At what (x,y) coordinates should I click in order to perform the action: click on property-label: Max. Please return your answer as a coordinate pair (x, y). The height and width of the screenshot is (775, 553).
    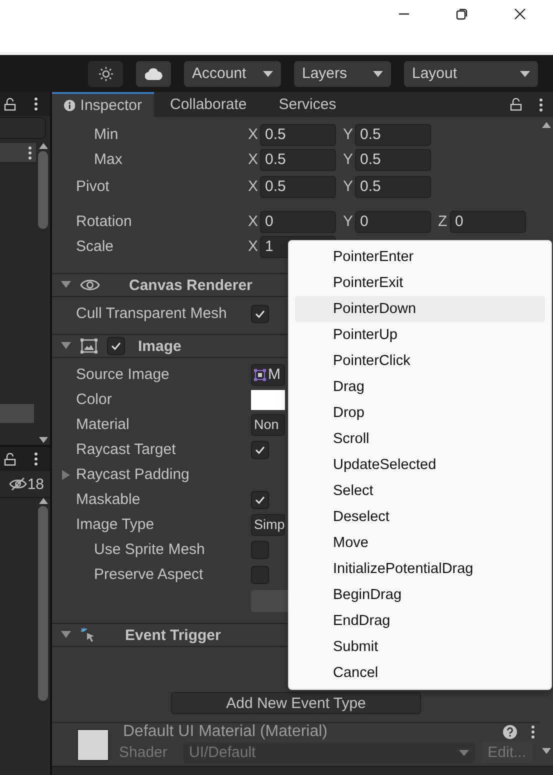
    Looking at the image, I should click on (109, 159).